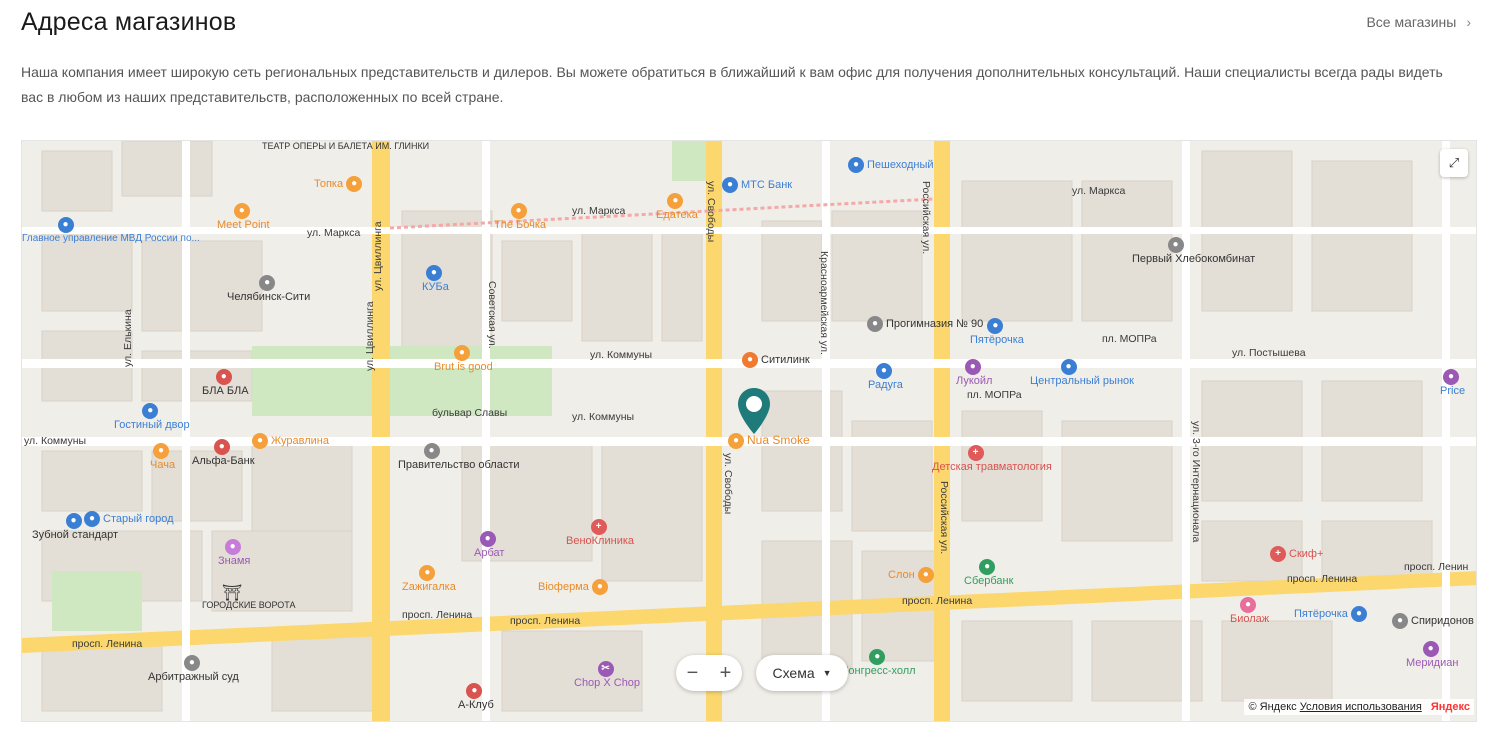  What do you see at coordinates (249, 598) in the screenshot?
I see `poi-gorodskie: ⛩ ГОРОДСКИЕ ВОРОТА` at bounding box center [249, 598].